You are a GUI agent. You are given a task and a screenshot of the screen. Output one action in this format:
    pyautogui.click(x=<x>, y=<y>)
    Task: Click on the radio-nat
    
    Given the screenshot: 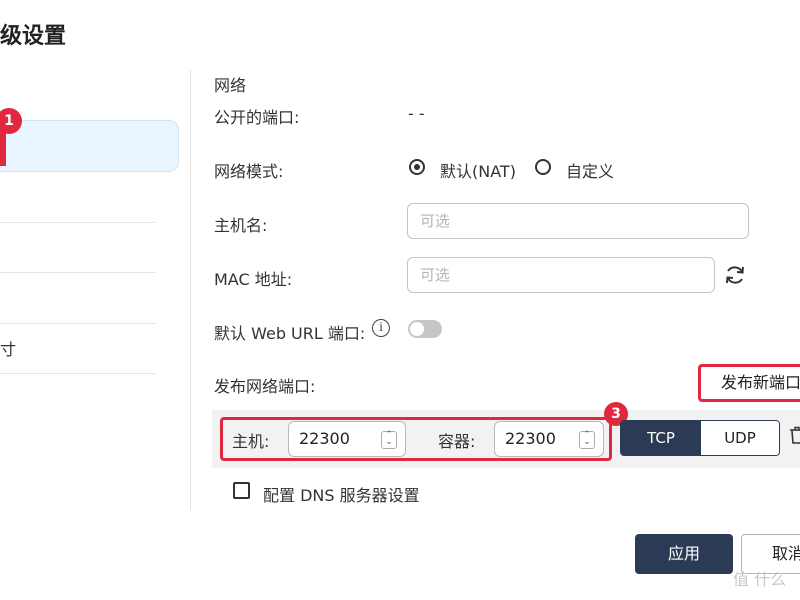 What is the action you would take?
    pyautogui.click(x=417, y=167)
    